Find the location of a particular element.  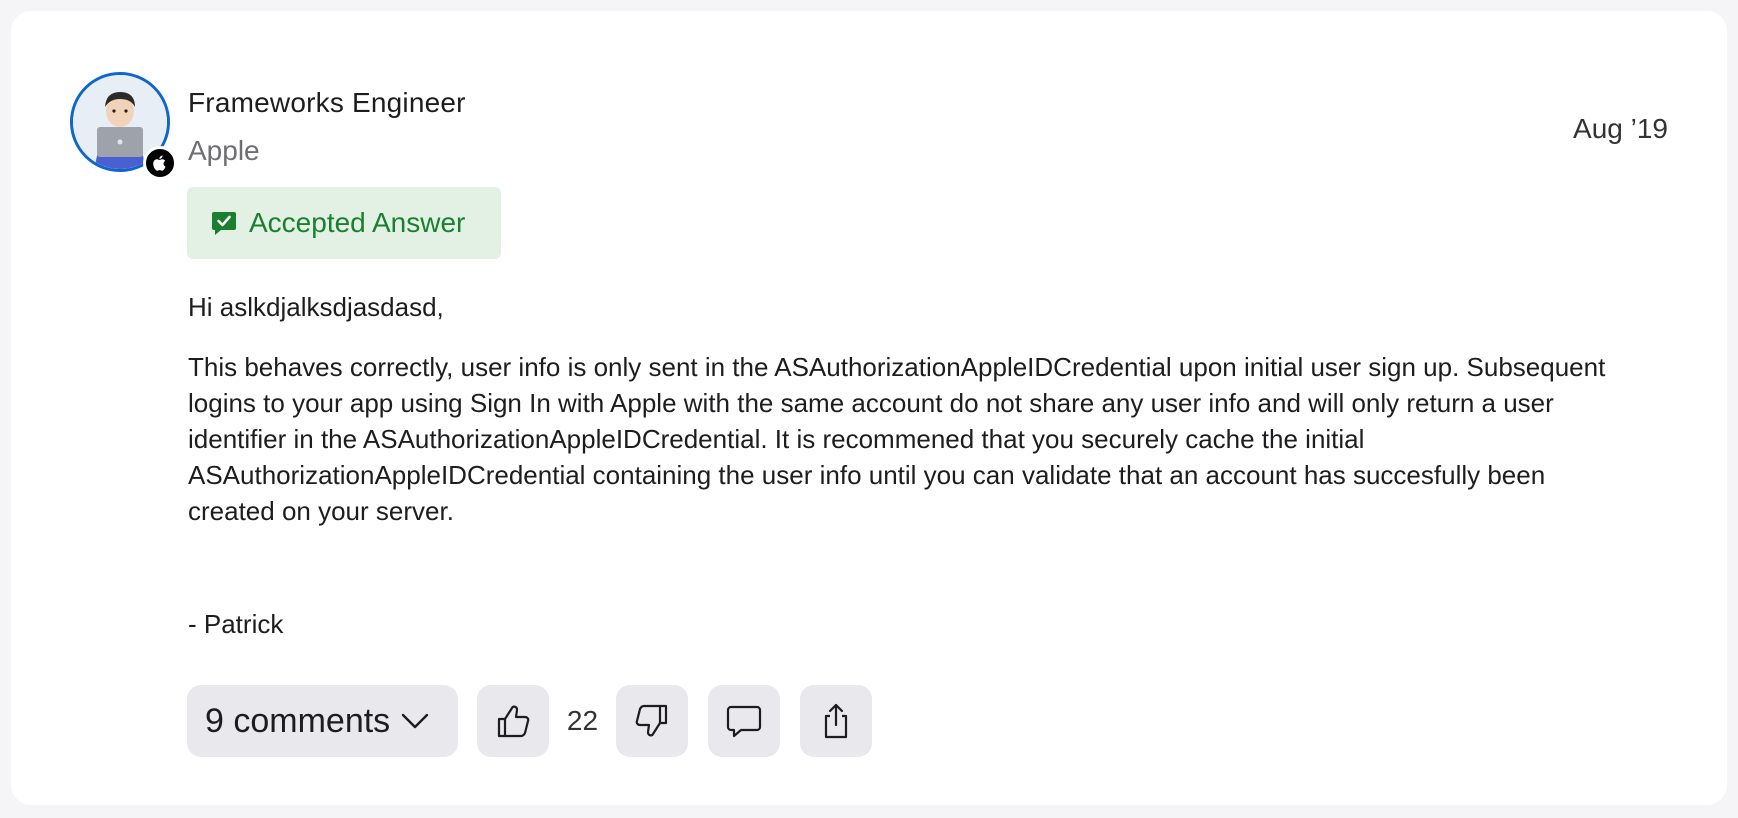

speech-bubble-icon is located at coordinates (744, 721).